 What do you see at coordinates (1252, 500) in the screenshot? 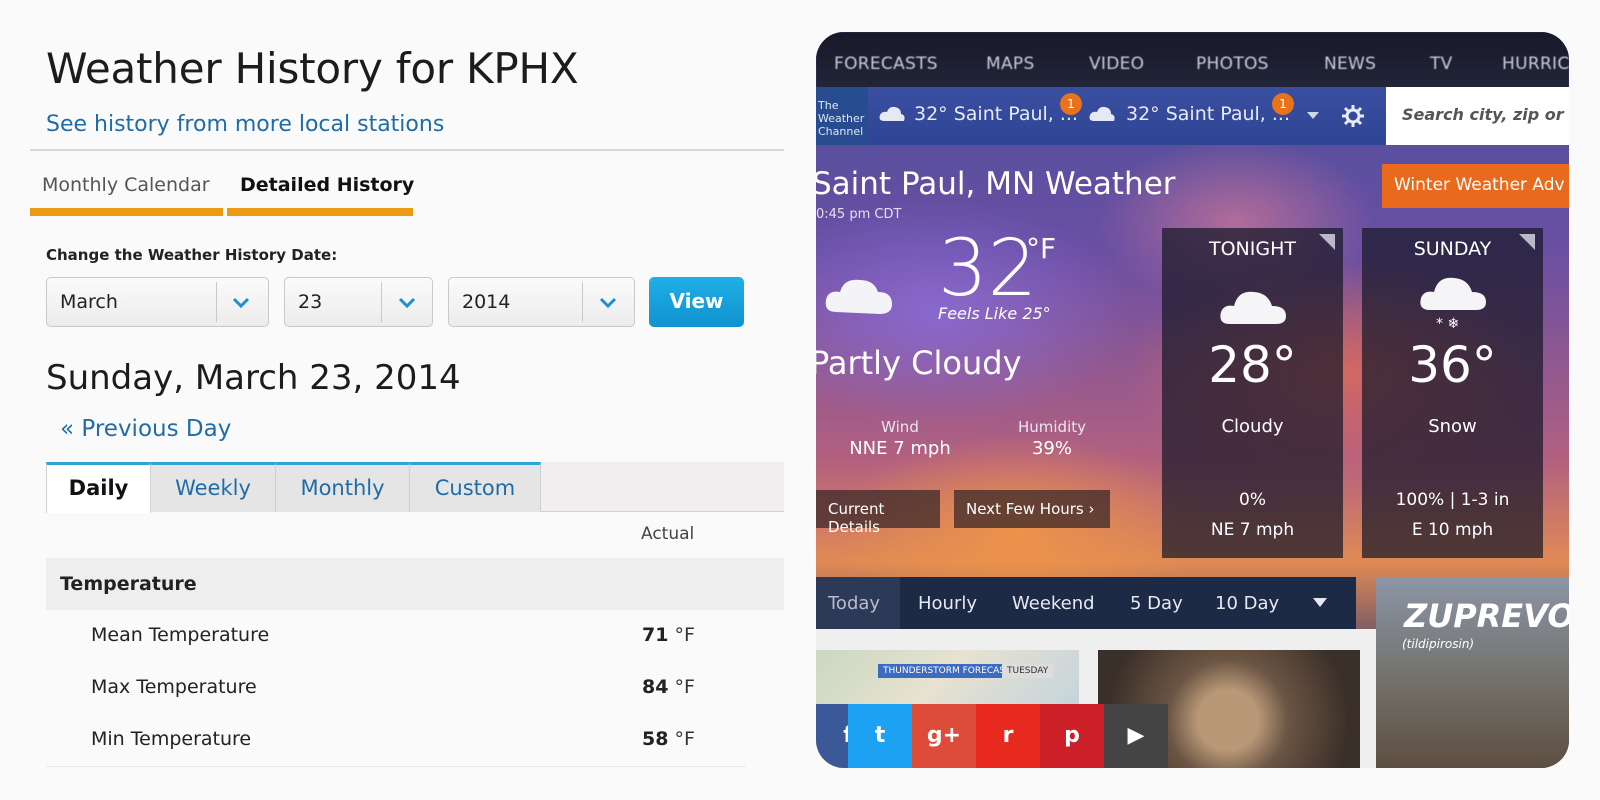
I see `forecast-precip: 0%` at bounding box center [1252, 500].